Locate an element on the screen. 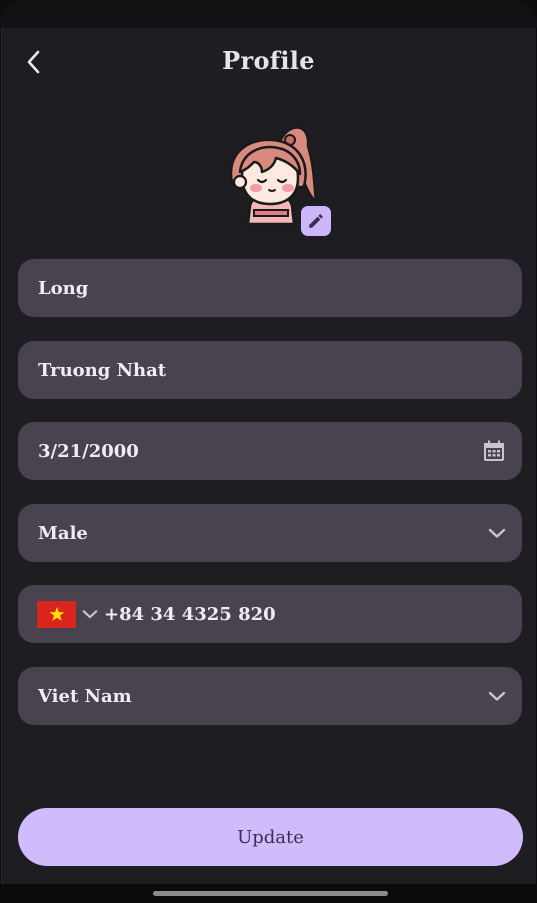  status-bar is located at coordinates (268, 14).